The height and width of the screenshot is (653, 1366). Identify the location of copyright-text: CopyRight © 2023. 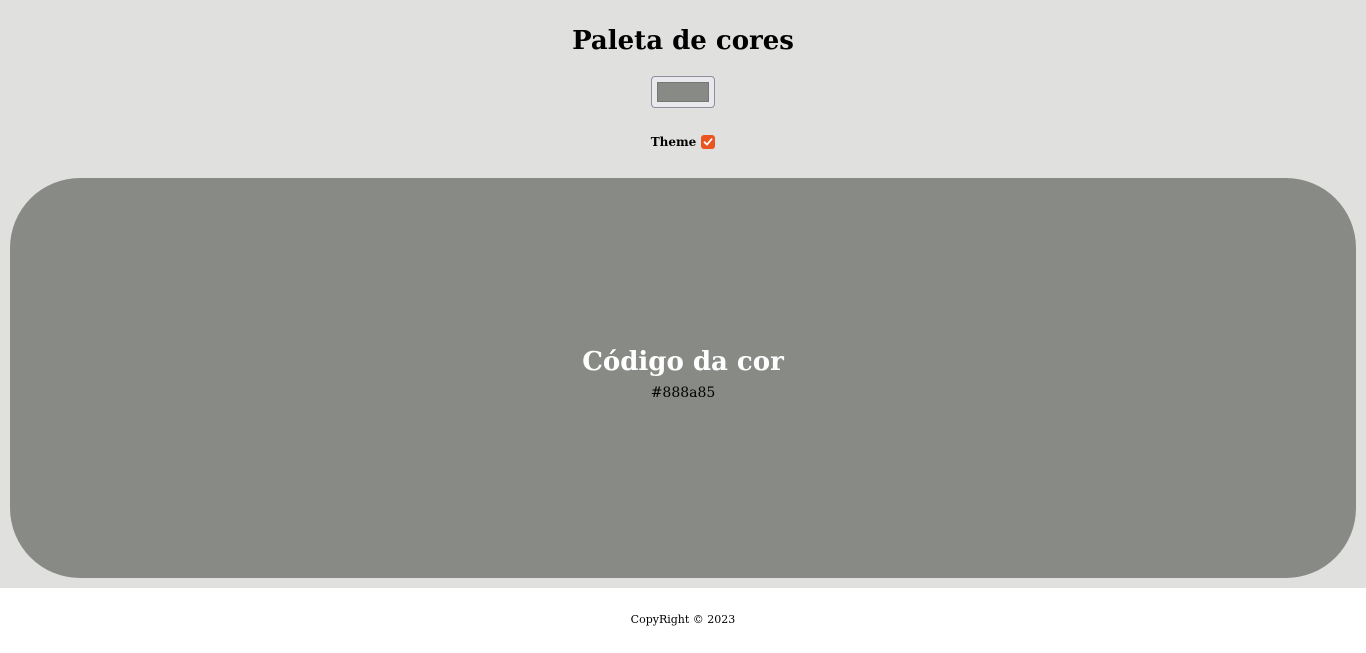
(683, 619).